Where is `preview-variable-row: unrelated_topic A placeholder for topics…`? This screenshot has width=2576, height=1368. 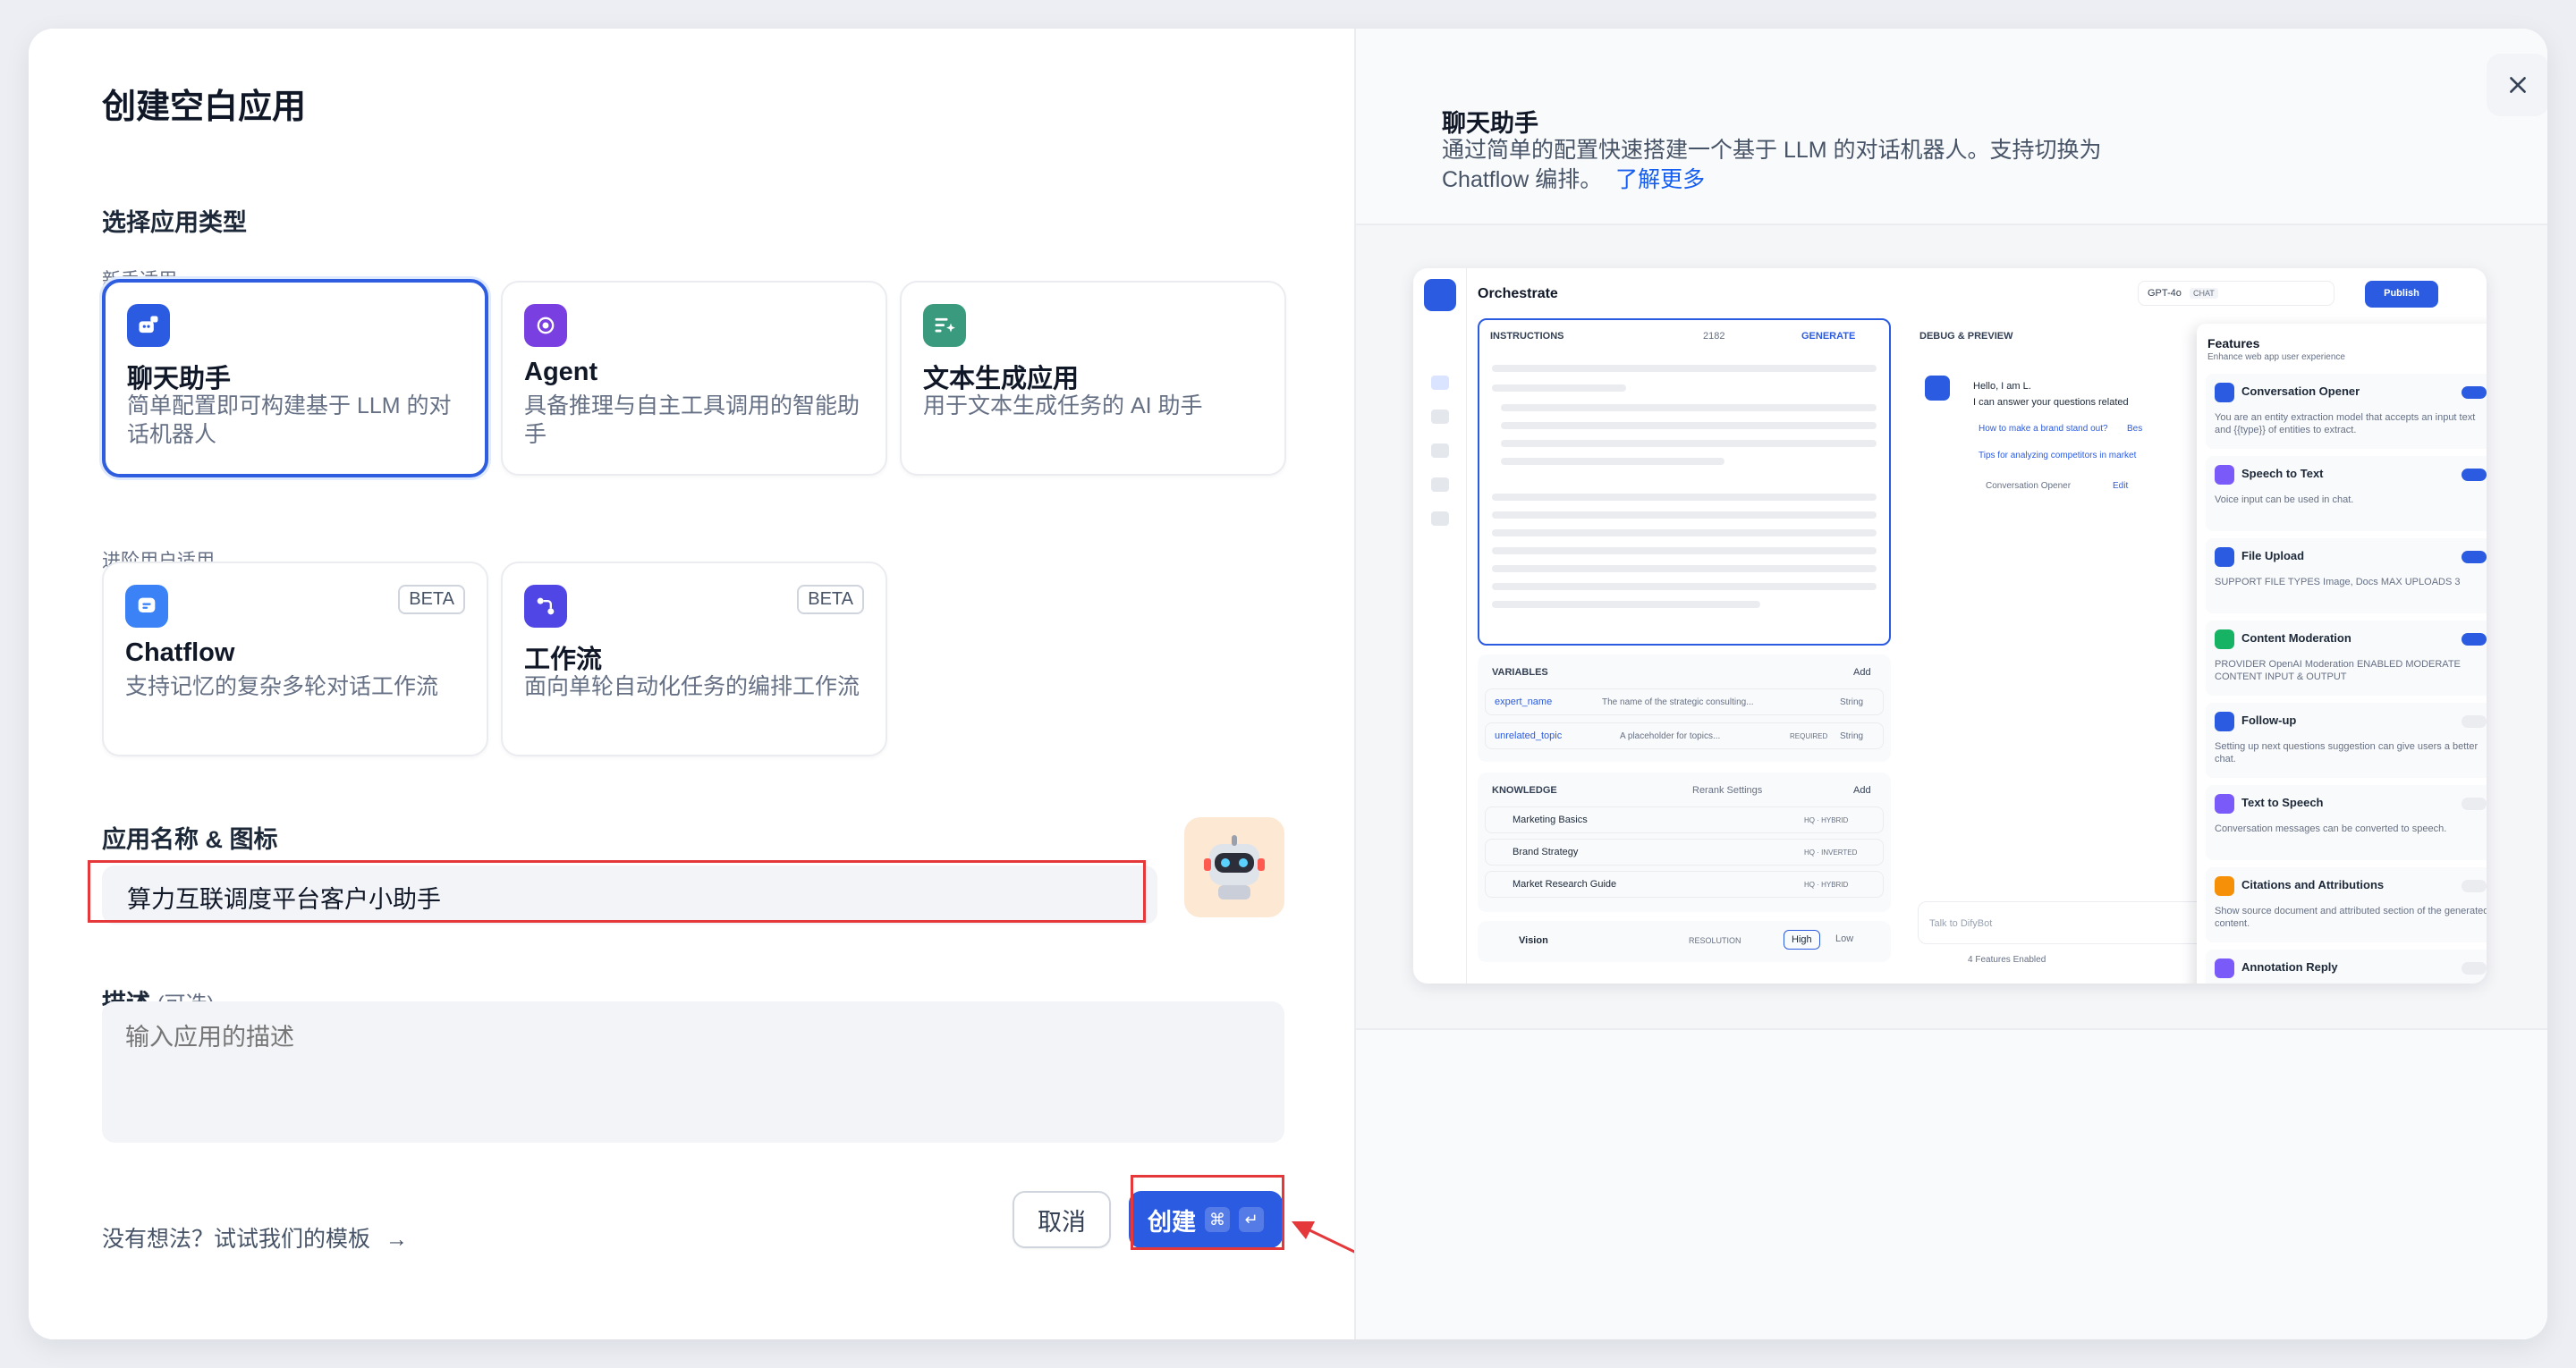 preview-variable-row: unrelated_topic A placeholder for topics… is located at coordinates (1684, 736).